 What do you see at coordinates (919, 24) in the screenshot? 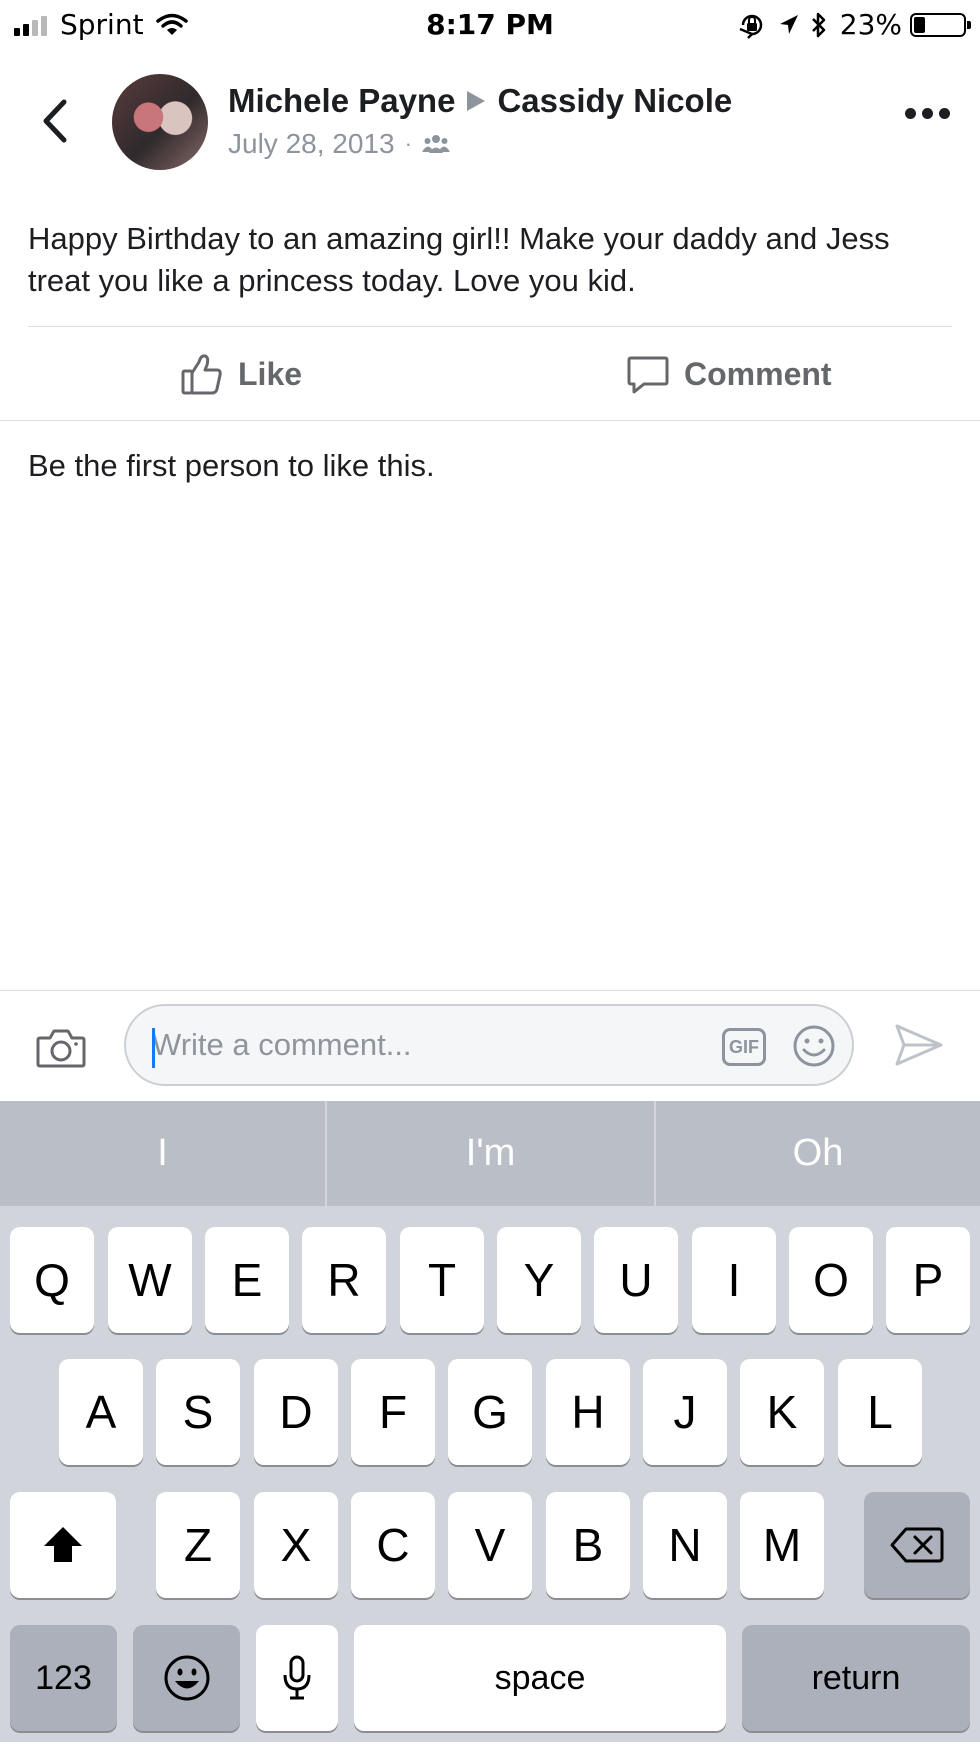
I see `battery-level` at bounding box center [919, 24].